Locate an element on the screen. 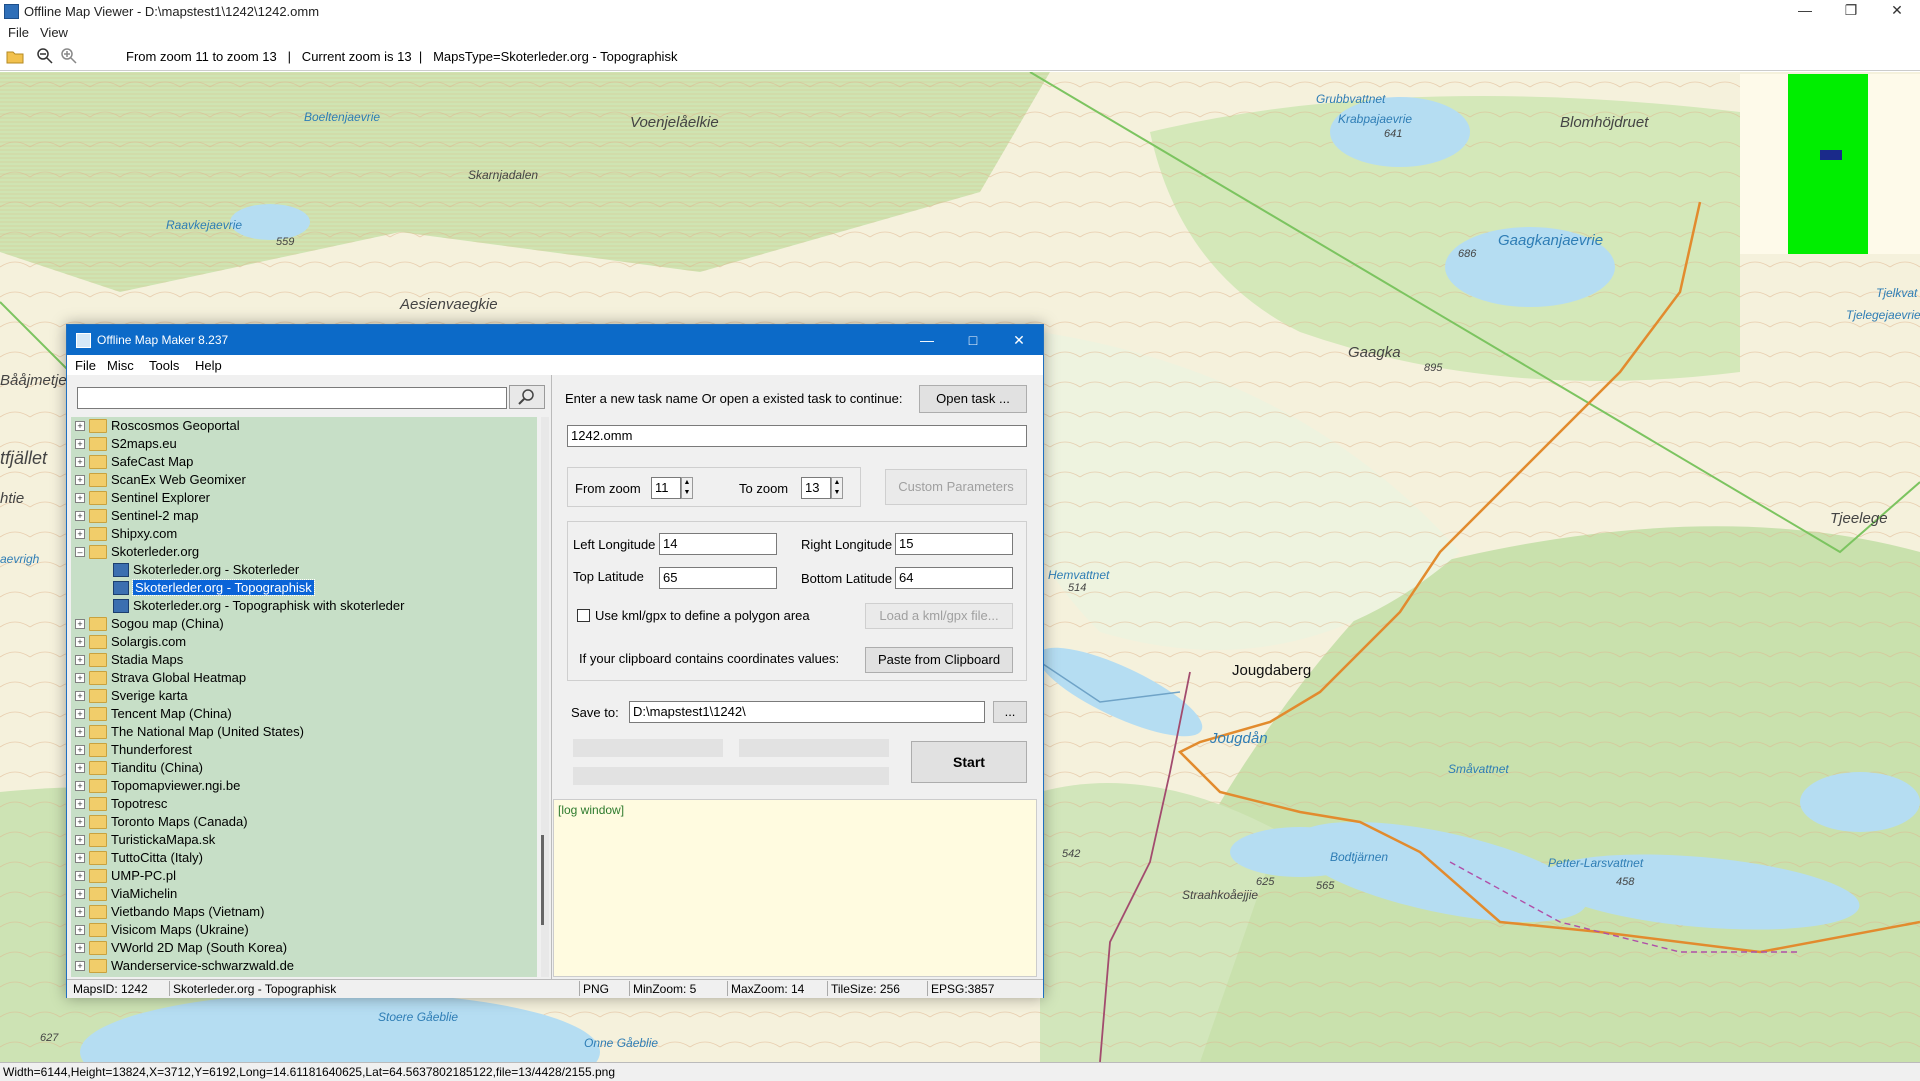 The image size is (1920, 1081). search-button is located at coordinates (527, 397).